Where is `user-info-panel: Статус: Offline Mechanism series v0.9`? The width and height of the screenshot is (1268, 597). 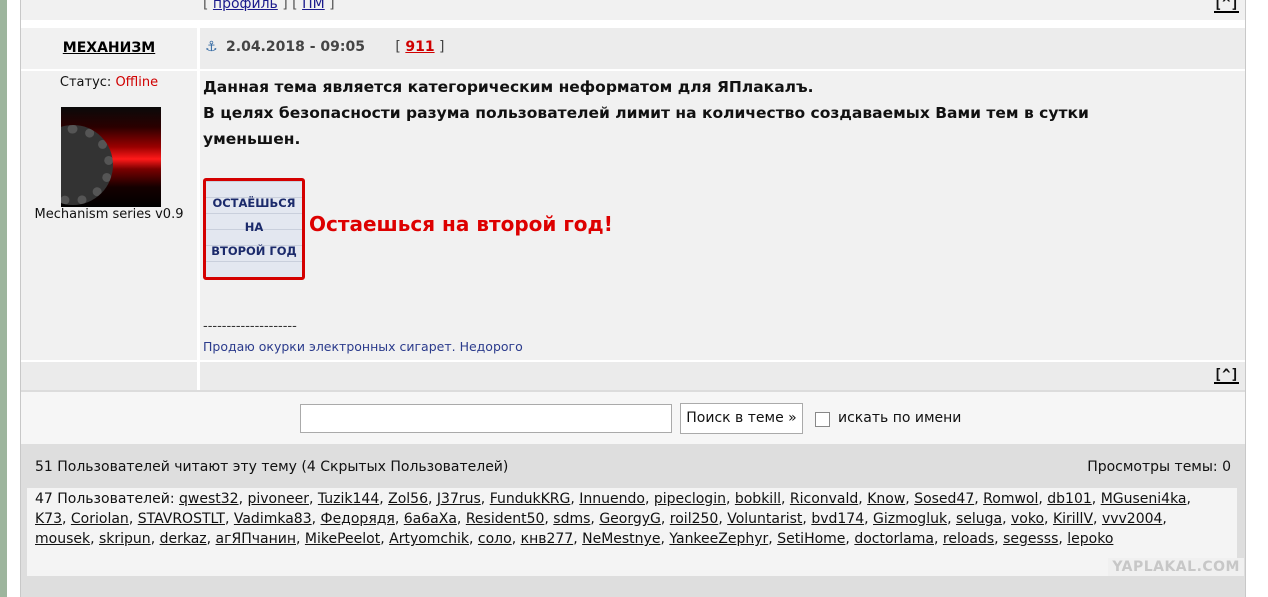
user-info-panel: Статус: Offline Mechanism series v0.9 is located at coordinates (109, 215).